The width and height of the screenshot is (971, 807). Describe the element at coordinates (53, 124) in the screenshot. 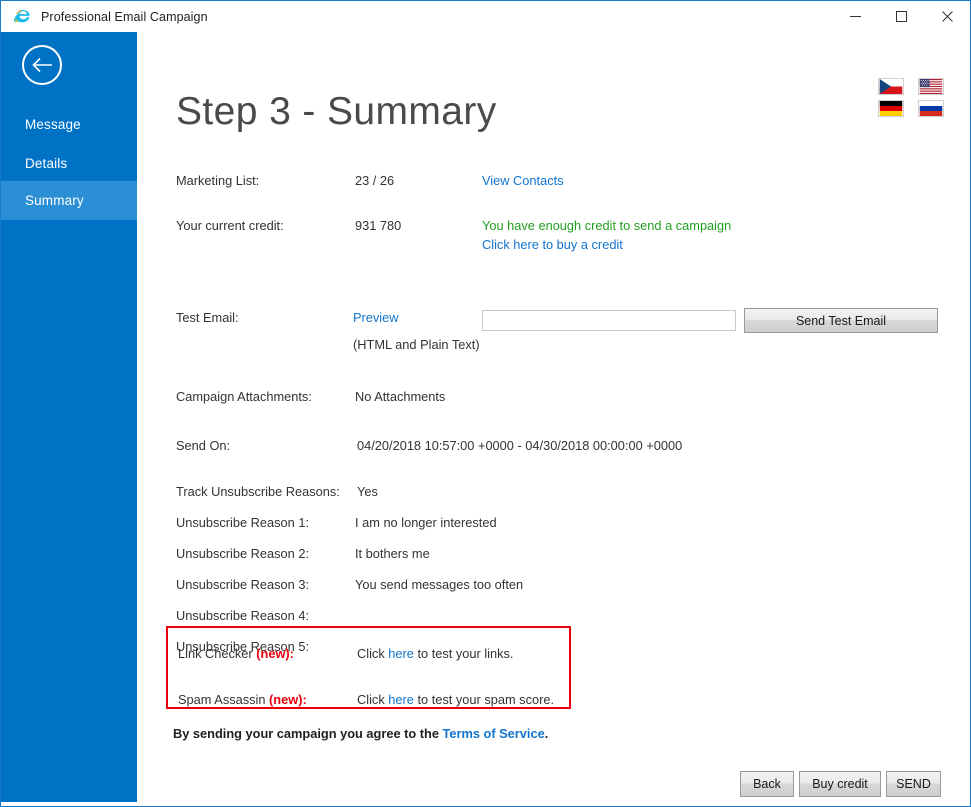

I see `sidebar-item-label: Message` at that location.